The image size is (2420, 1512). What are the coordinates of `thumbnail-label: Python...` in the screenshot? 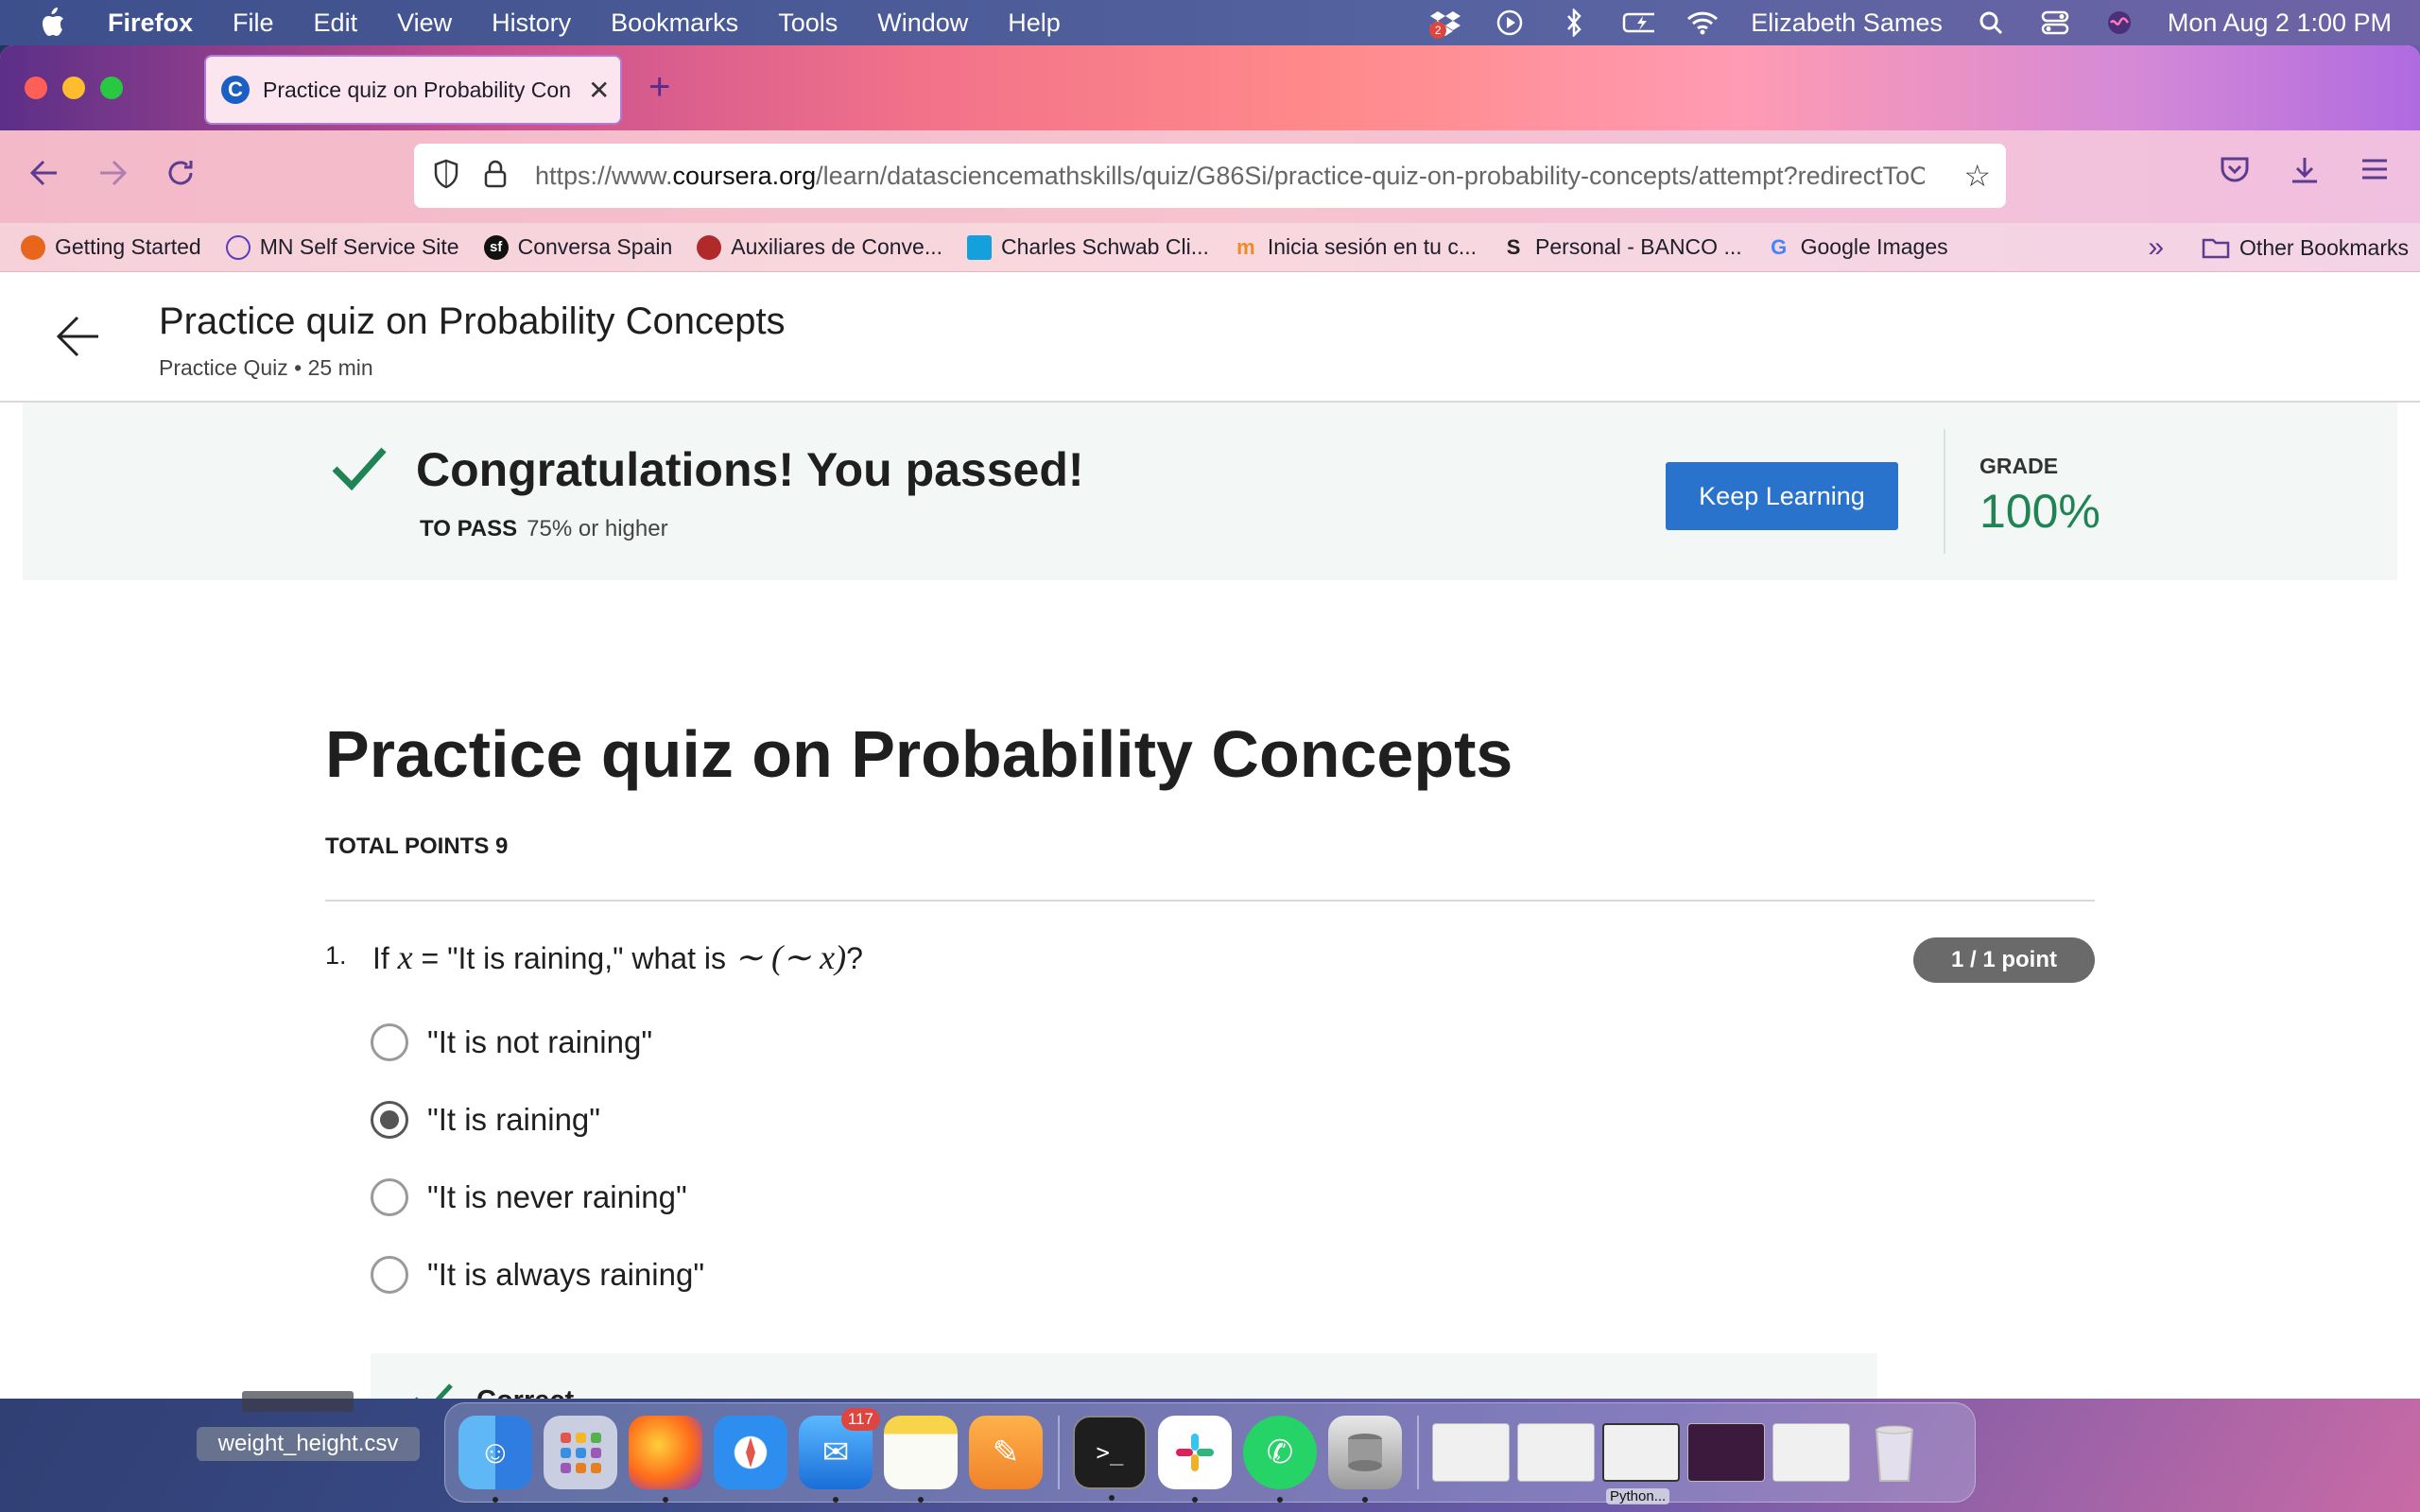 It's located at (1638, 1496).